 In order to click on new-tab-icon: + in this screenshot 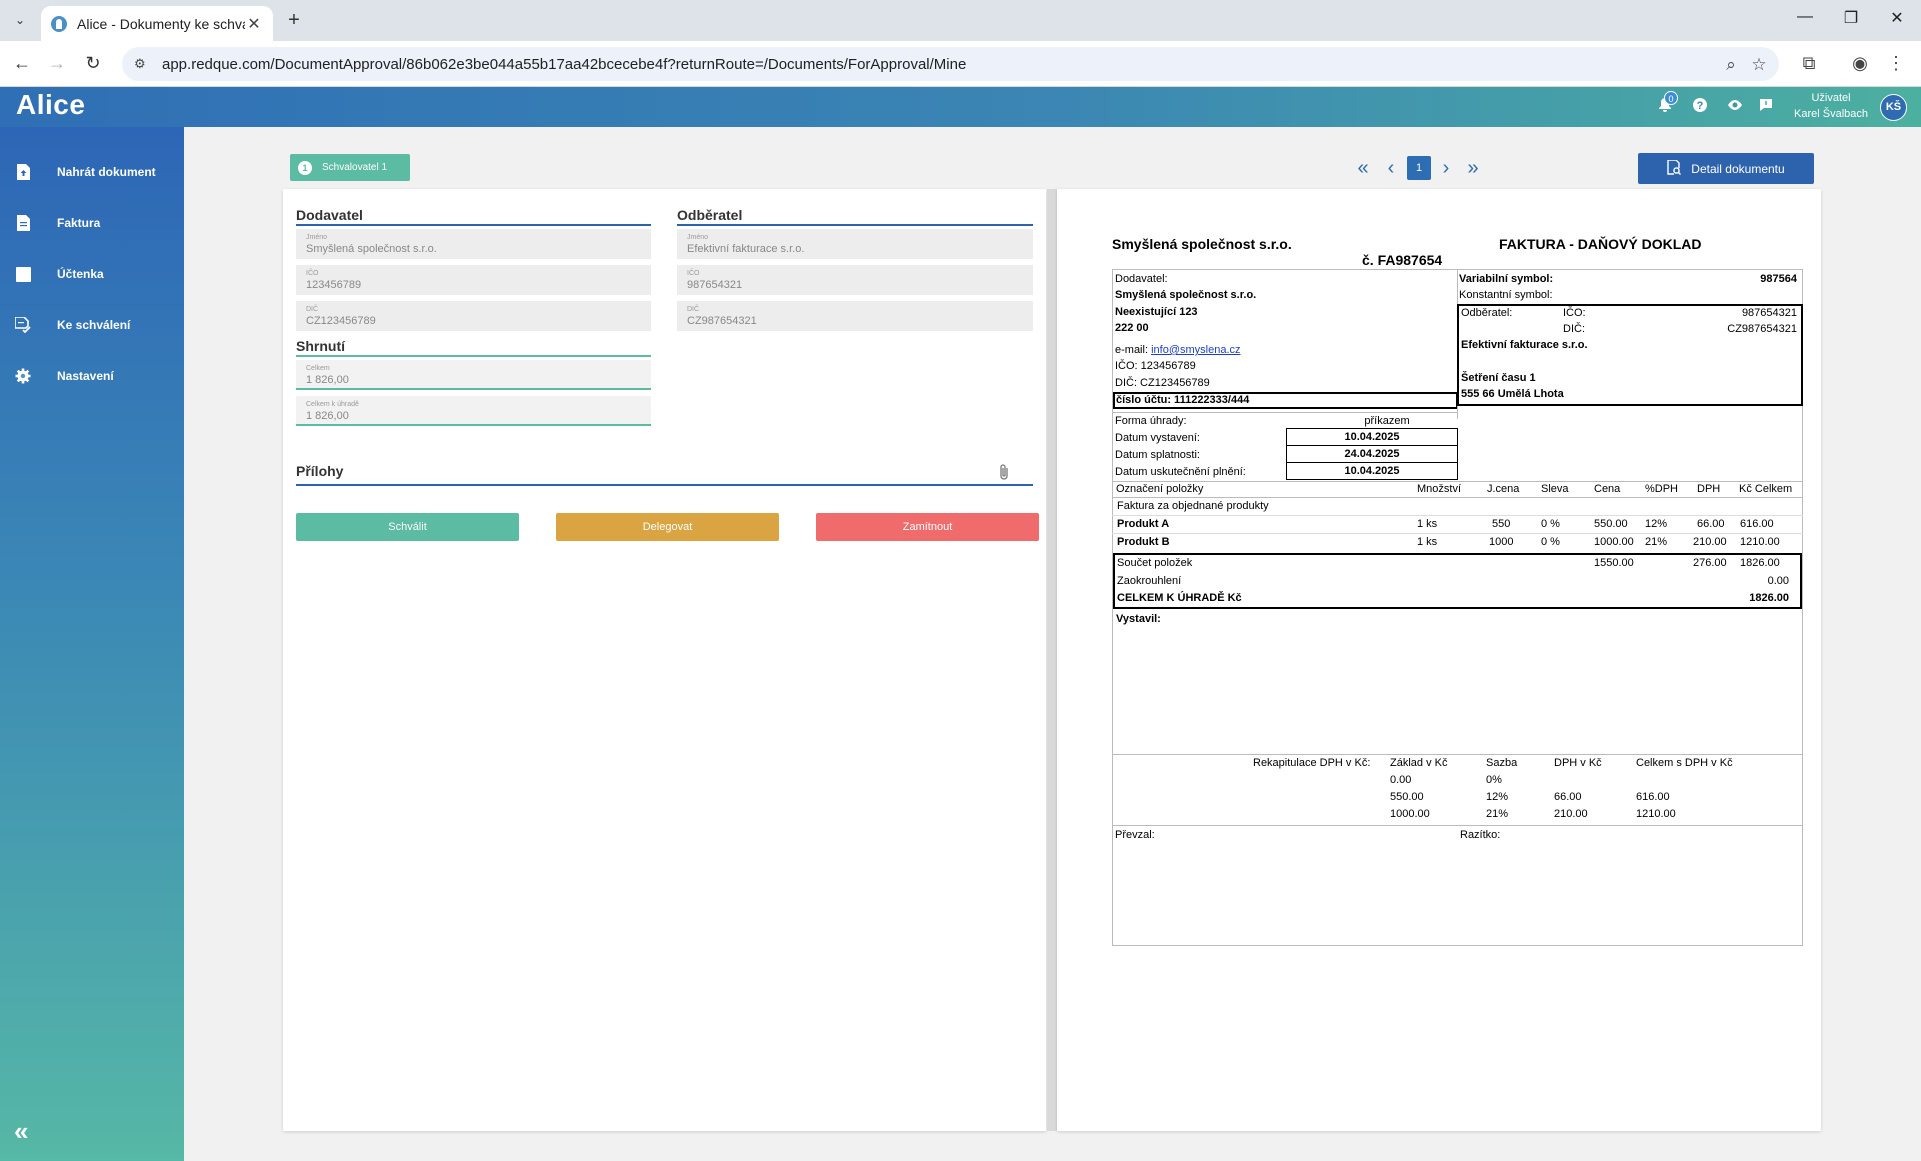, I will do `click(294, 20)`.